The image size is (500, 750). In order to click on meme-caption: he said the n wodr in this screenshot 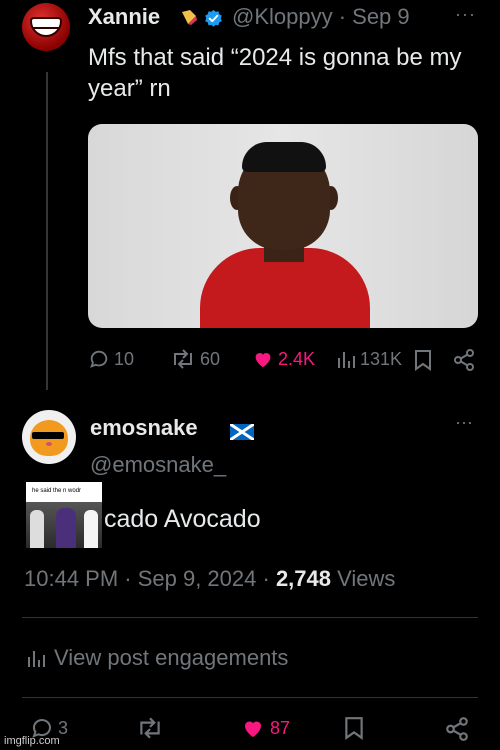, I will do `click(57, 491)`.